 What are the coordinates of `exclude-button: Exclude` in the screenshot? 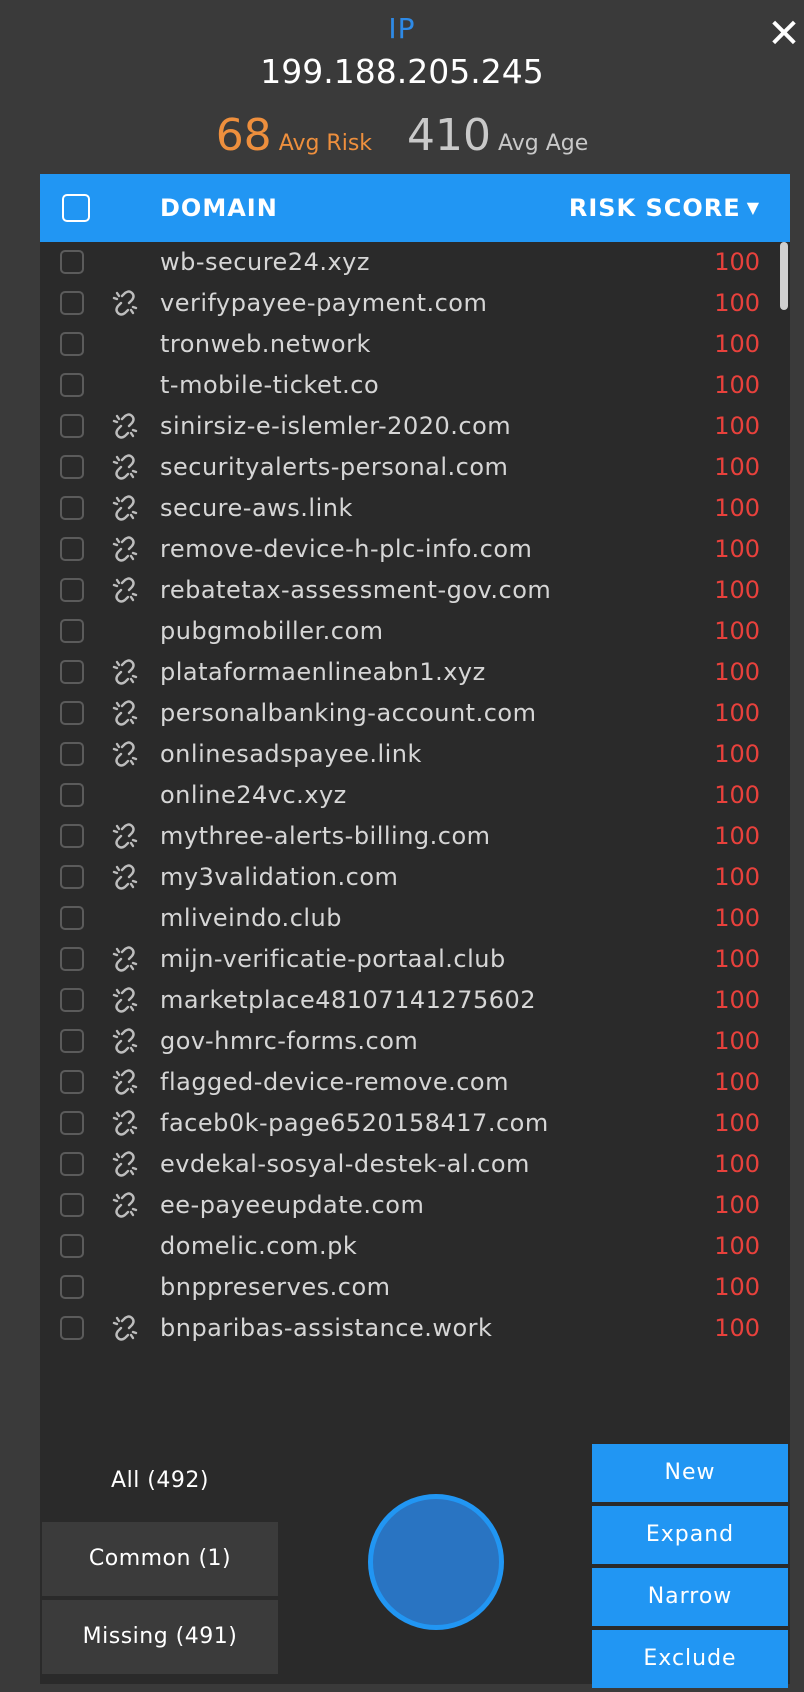 It's located at (690, 1659).